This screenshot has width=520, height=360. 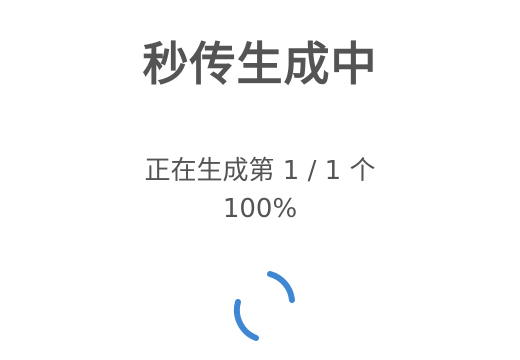 What do you see at coordinates (260, 64) in the screenshot?
I see `dialog-title: 秒传生成中` at bounding box center [260, 64].